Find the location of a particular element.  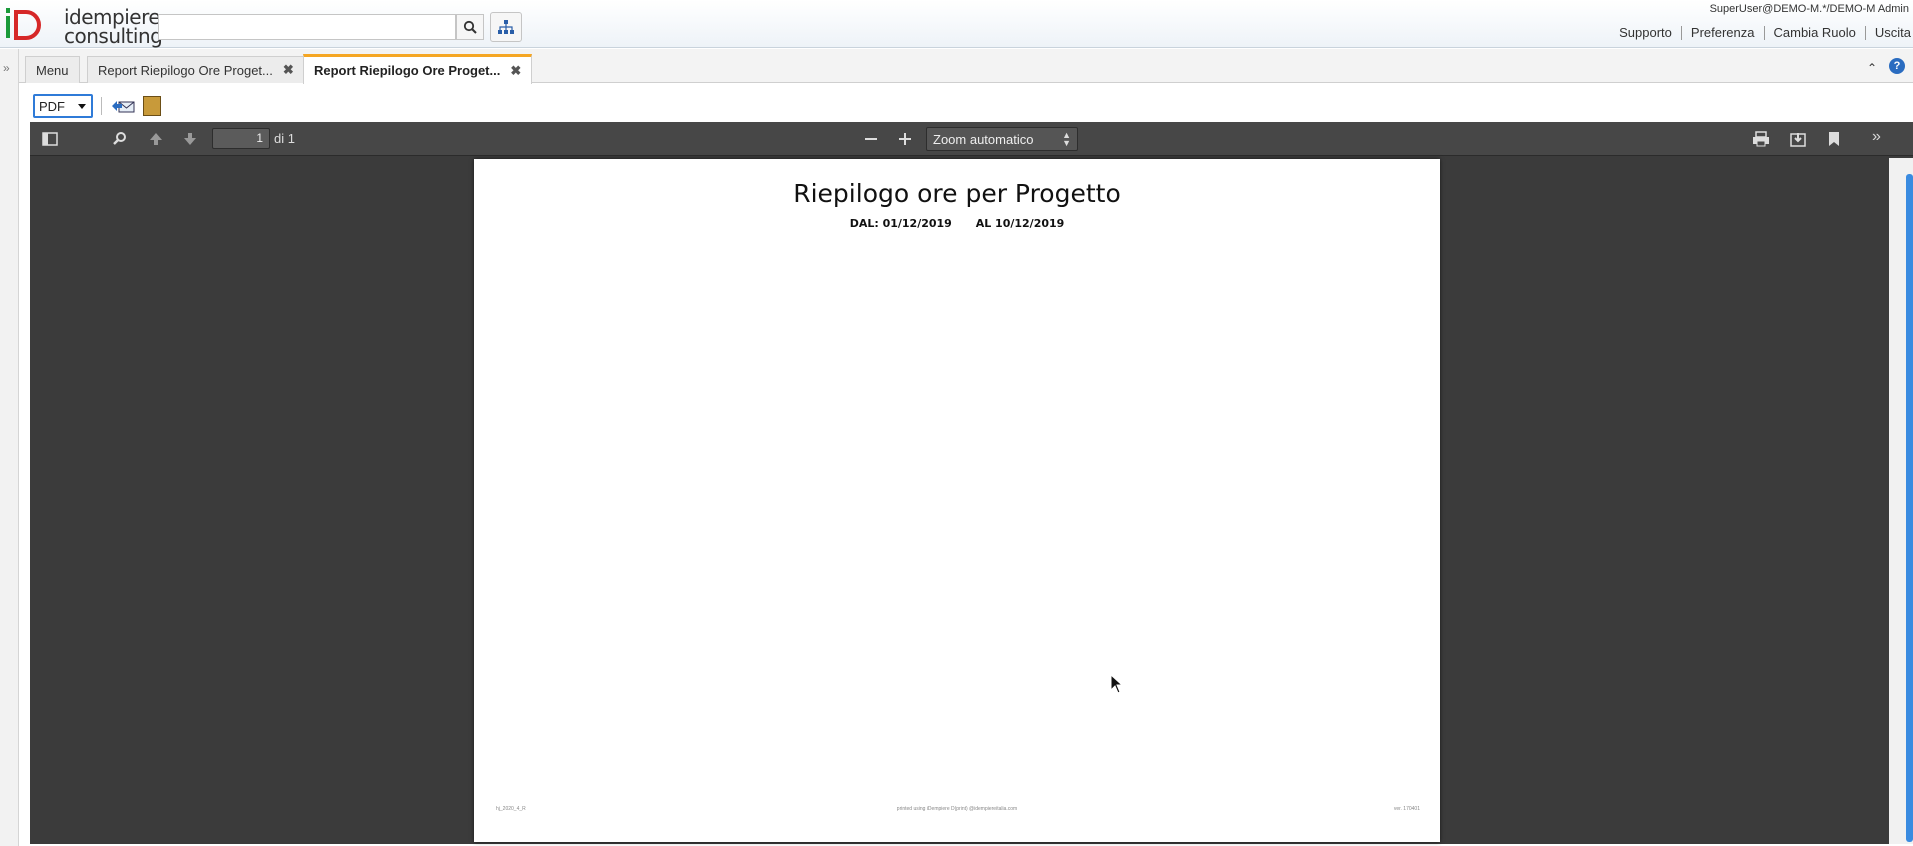

date-to: AL 10/12/2019 is located at coordinates (1020, 223).